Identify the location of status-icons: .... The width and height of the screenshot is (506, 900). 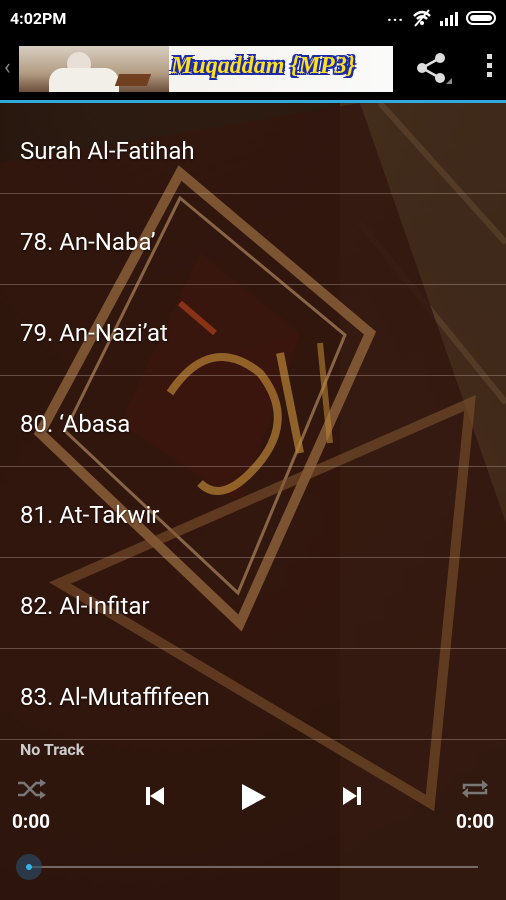
(441, 16).